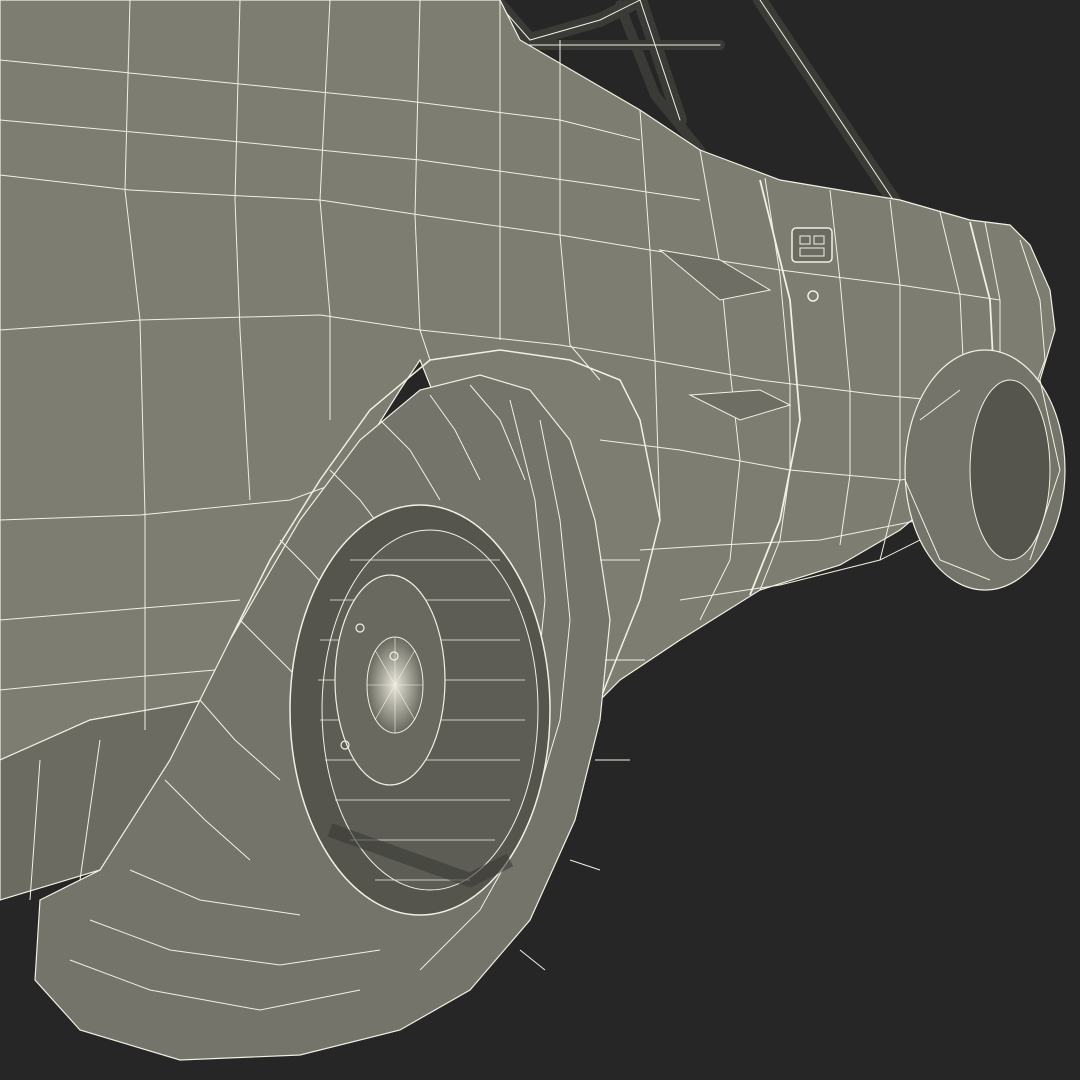 This screenshot has height=1080, width=1080. What do you see at coordinates (420, 710) in the screenshot?
I see `front-wheel-rim` at bounding box center [420, 710].